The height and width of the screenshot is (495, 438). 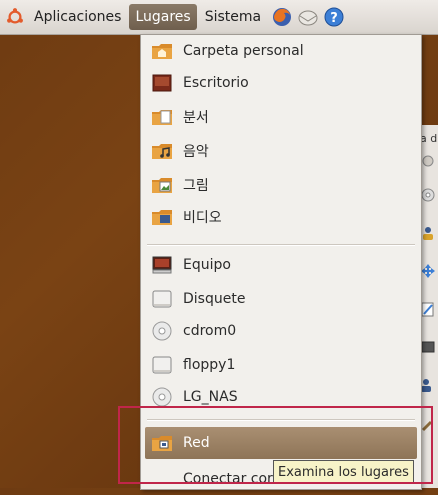 What do you see at coordinates (428, 161) in the screenshot?
I see `gear-icon` at bounding box center [428, 161].